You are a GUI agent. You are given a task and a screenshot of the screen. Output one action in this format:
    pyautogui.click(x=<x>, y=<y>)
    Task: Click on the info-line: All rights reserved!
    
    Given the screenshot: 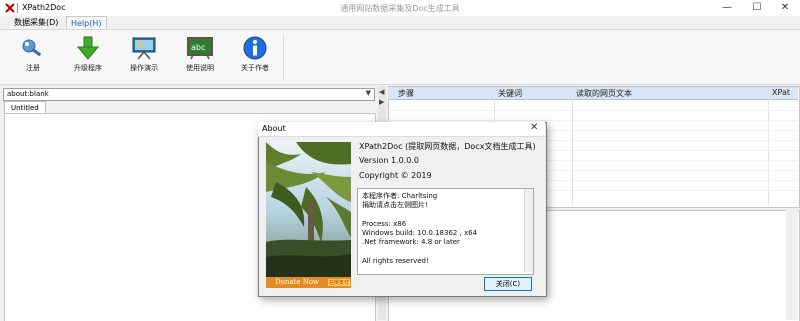 What is the action you would take?
    pyautogui.click(x=395, y=261)
    